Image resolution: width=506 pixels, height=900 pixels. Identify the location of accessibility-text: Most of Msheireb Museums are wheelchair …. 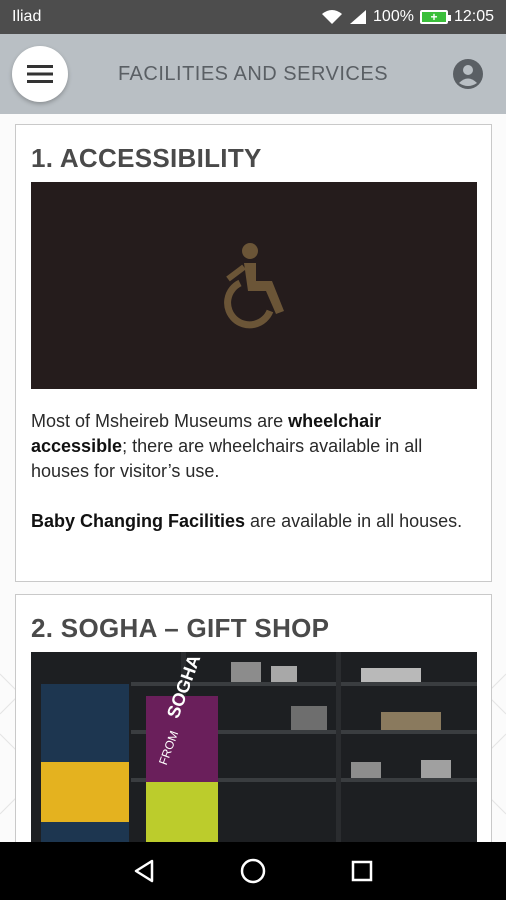
(251, 484).